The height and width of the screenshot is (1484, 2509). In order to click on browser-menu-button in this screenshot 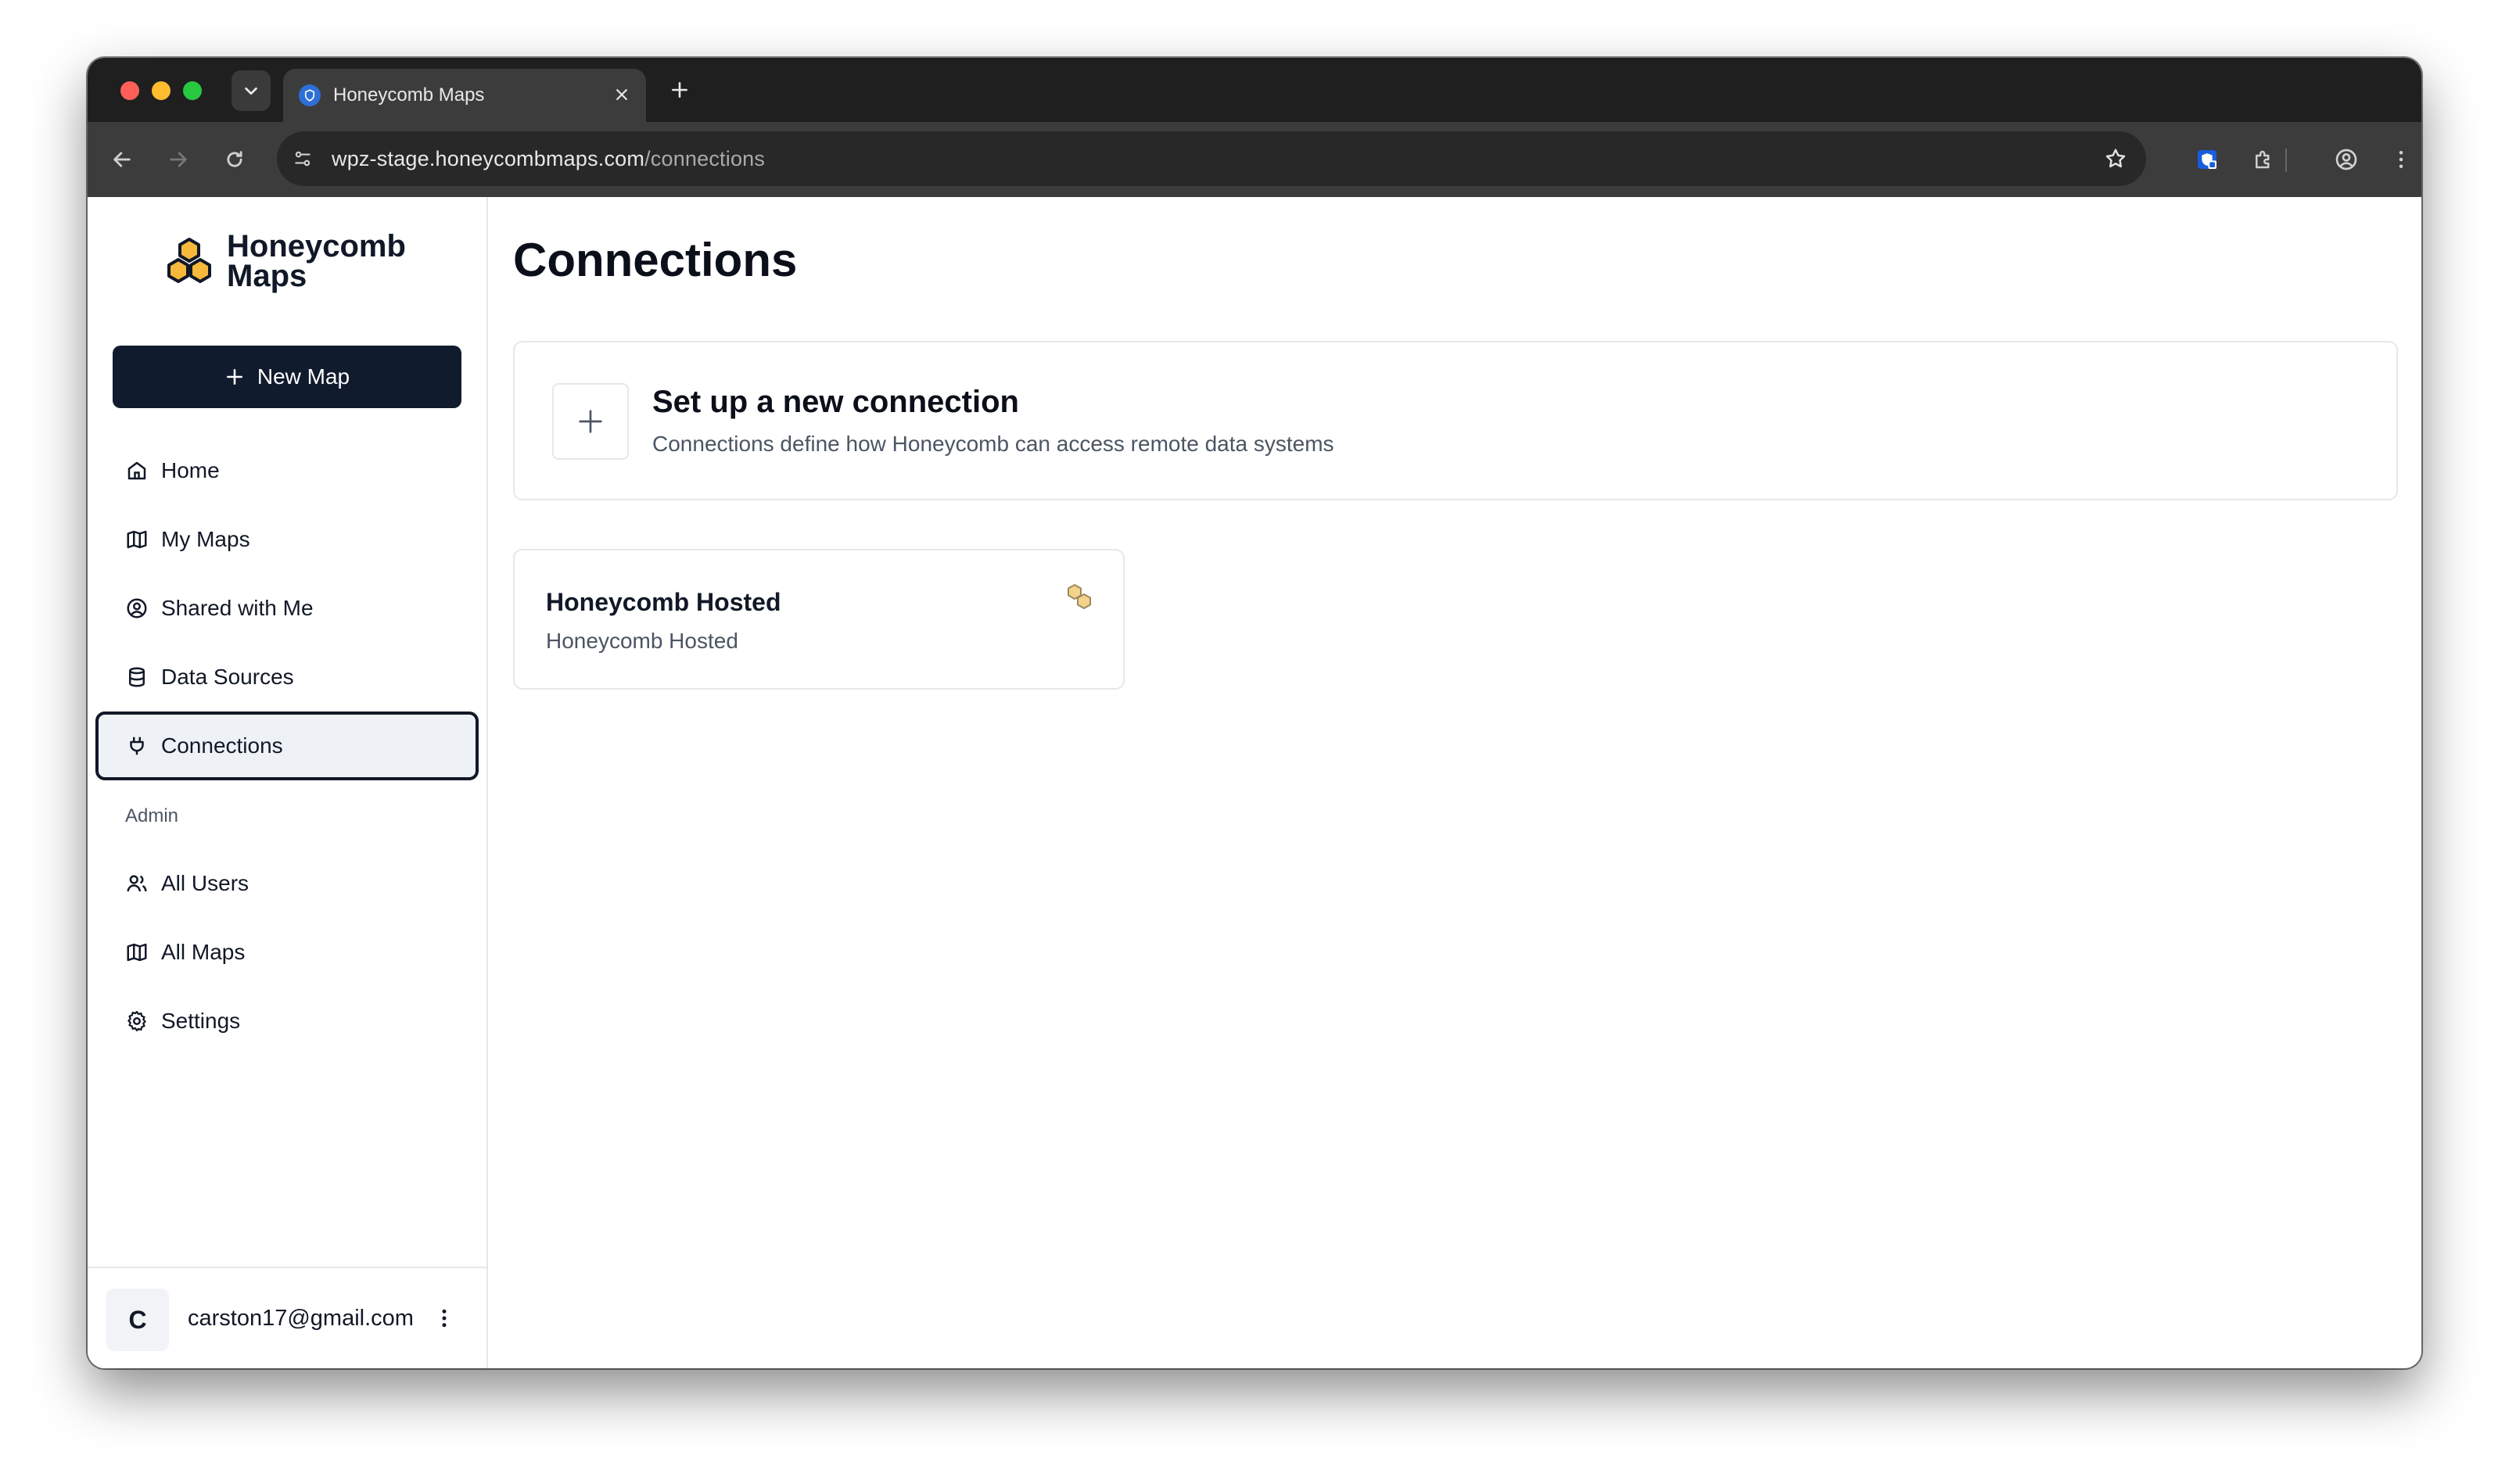, I will do `click(2401, 159)`.